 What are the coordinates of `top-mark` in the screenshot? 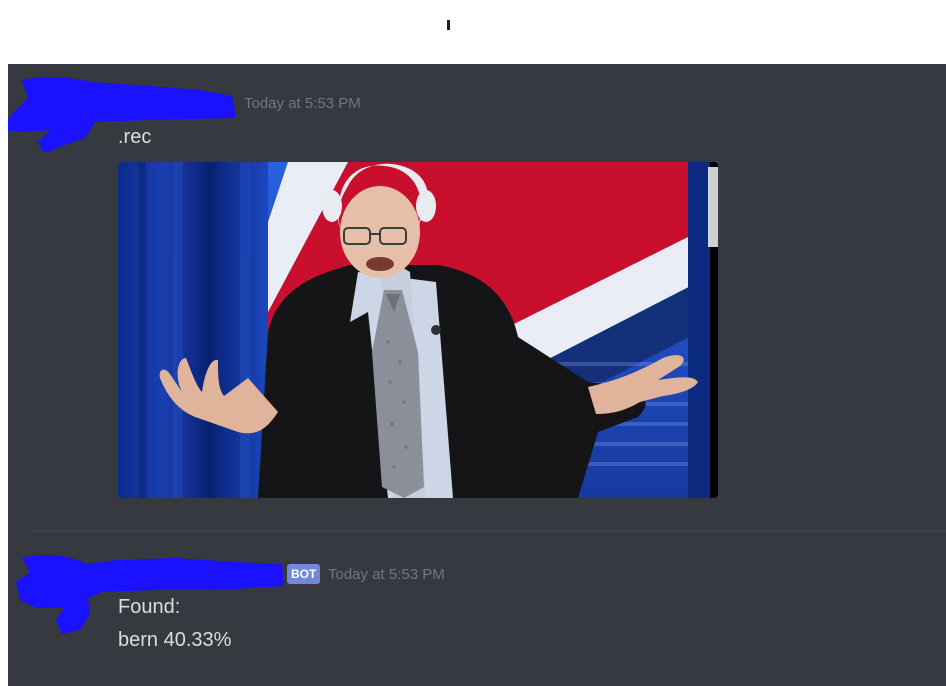 It's located at (448, 25).